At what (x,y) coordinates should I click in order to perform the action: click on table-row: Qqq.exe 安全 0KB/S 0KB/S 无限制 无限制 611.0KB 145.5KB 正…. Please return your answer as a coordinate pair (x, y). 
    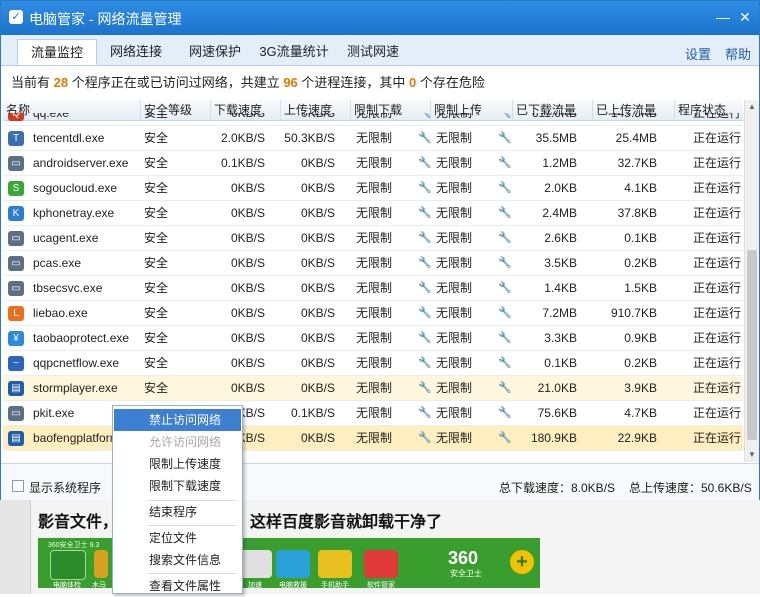
    Looking at the image, I should click on (373, 119).